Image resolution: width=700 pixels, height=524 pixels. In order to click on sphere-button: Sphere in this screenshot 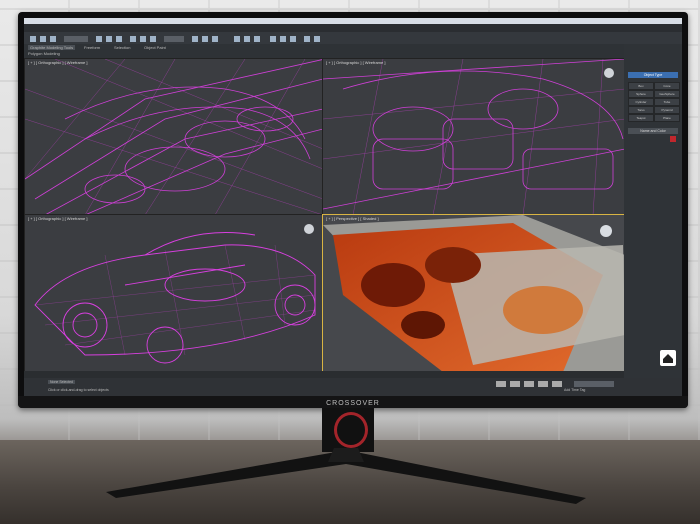, I will do `click(641, 94)`.